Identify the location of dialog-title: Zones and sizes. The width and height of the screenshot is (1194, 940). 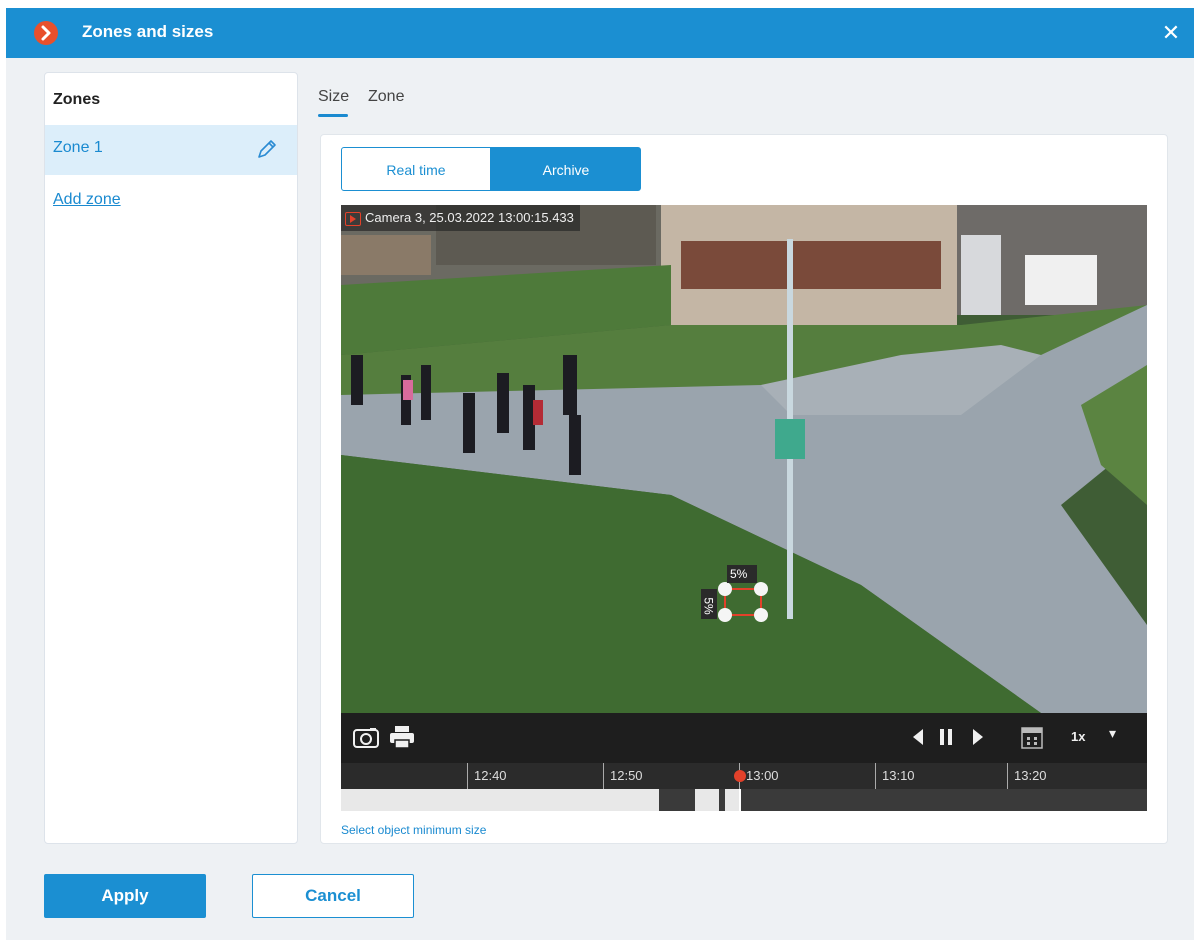
(148, 31).